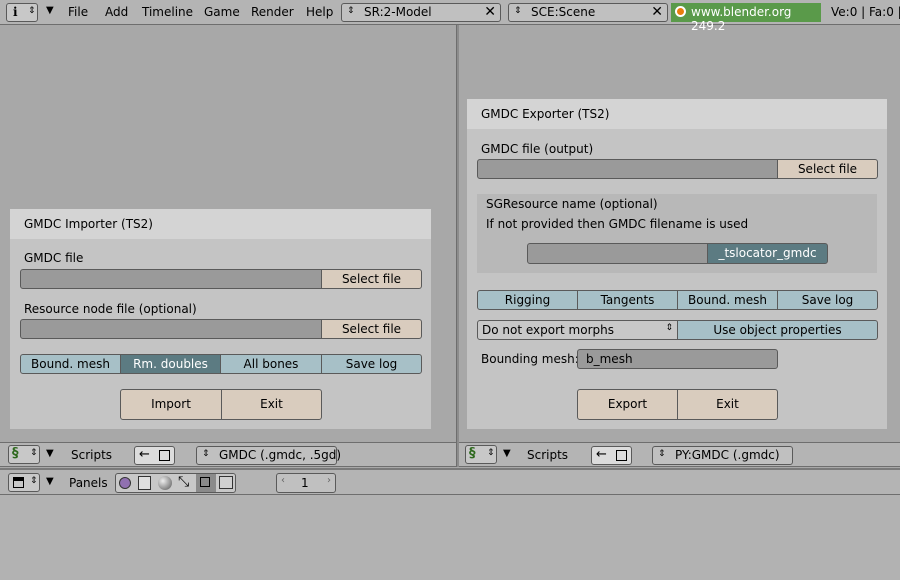  I want to click on script-selector: ⇕ PY:GMDC (.gmdc), so click(722, 455).